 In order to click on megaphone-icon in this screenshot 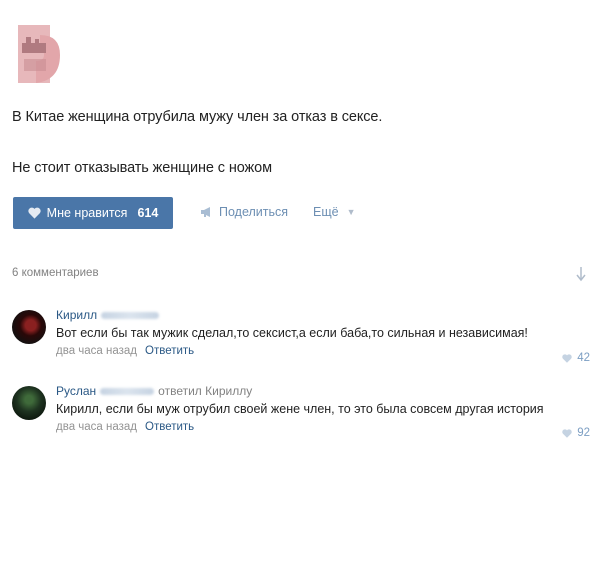, I will do `click(205, 212)`.